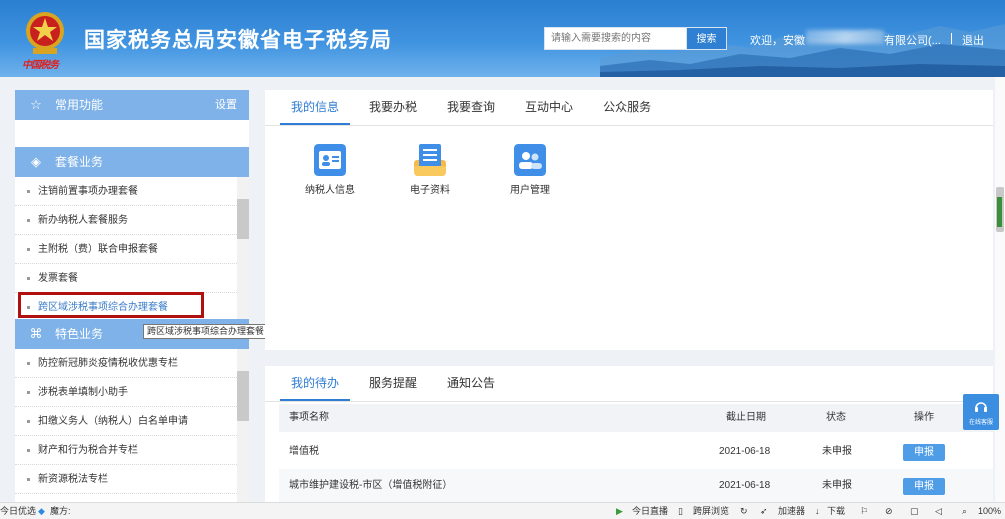 This screenshot has width=1005, height=519. I want to click on item-name: 增值税, so click(304, 451).